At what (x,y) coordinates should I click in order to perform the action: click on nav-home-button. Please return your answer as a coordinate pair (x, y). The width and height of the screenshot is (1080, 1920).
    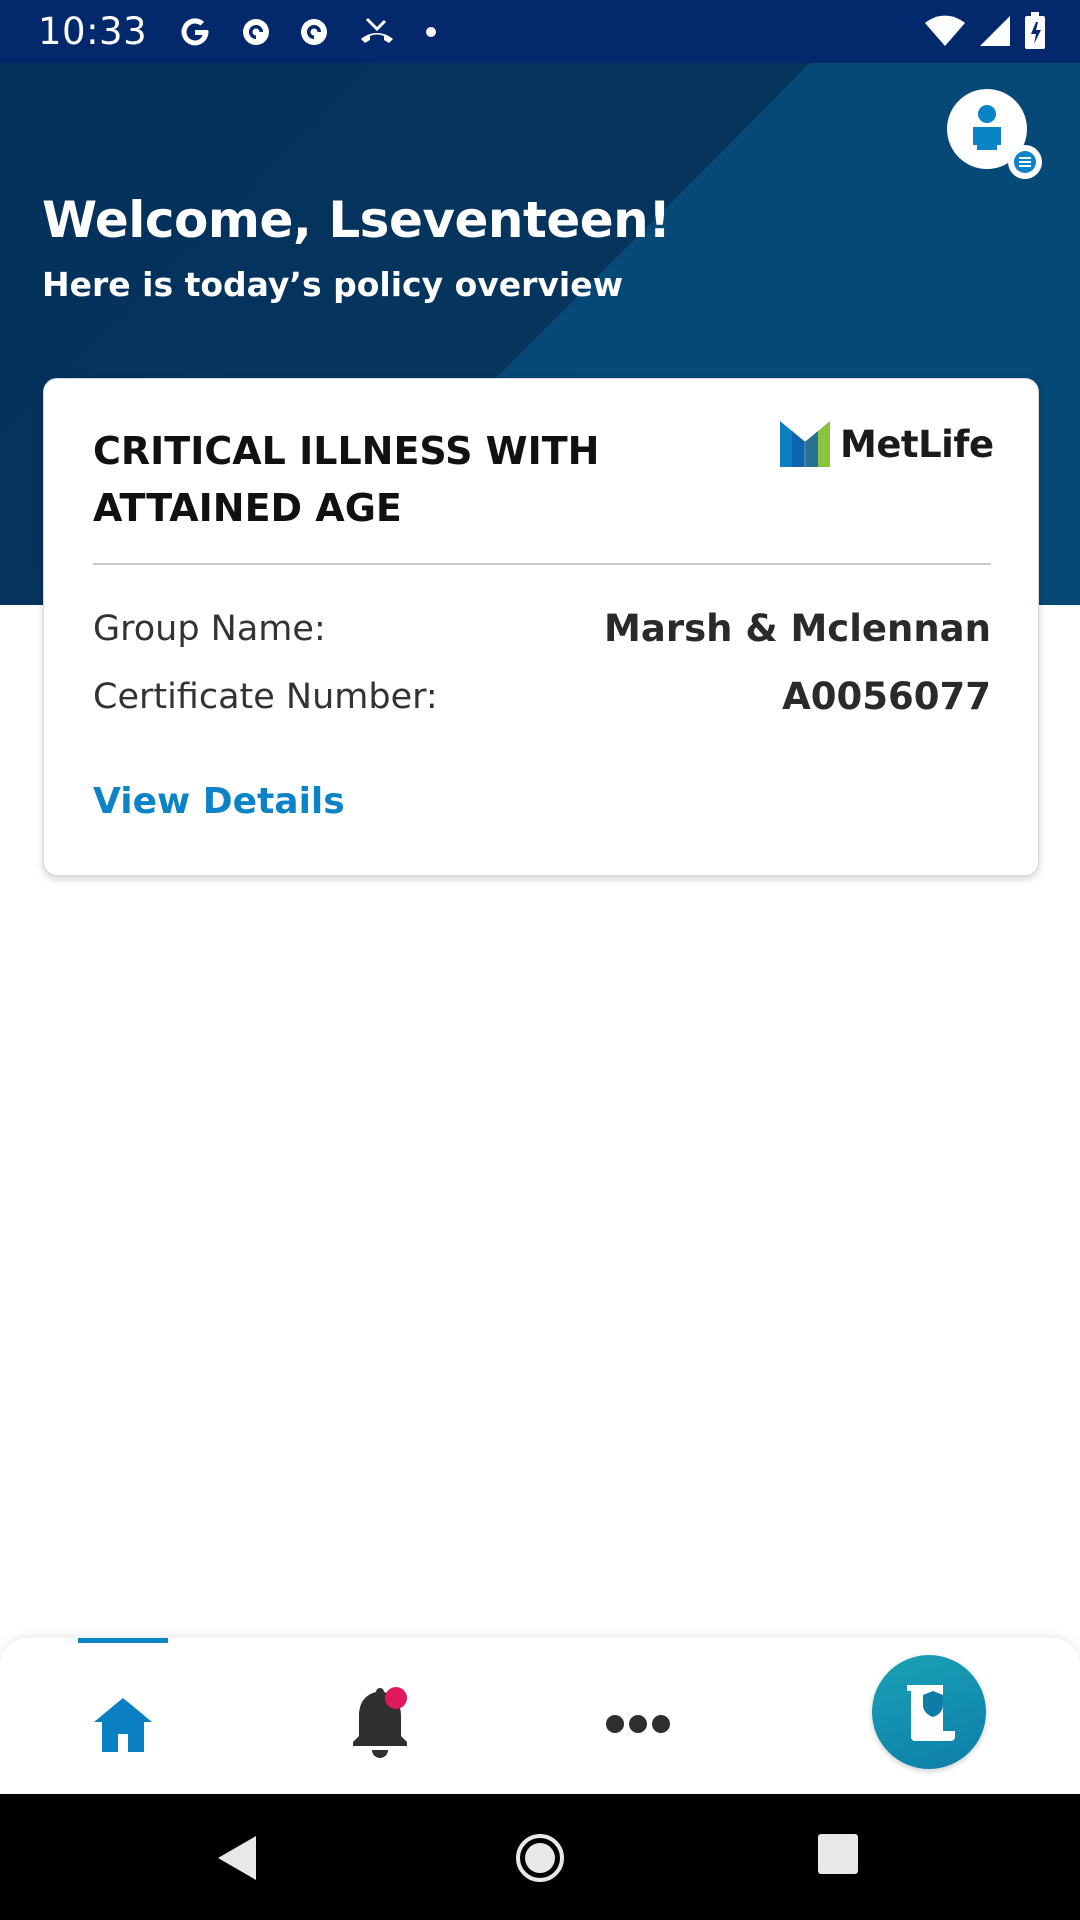
    Looking at the image, I should click on (123, 1725).